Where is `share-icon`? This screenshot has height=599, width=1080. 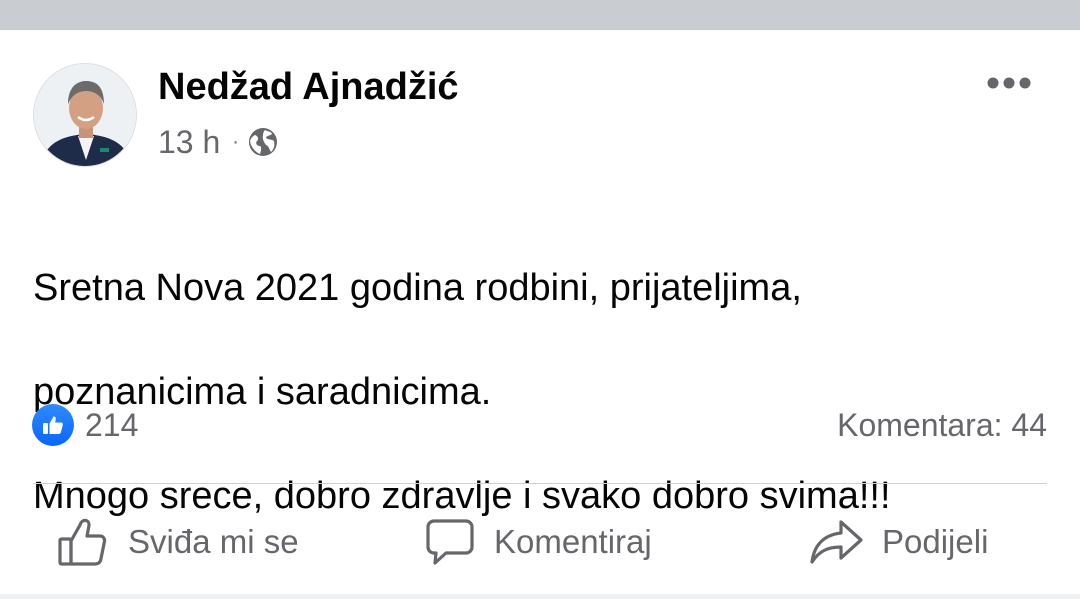 share-icon is located at coordinates (836, 542).